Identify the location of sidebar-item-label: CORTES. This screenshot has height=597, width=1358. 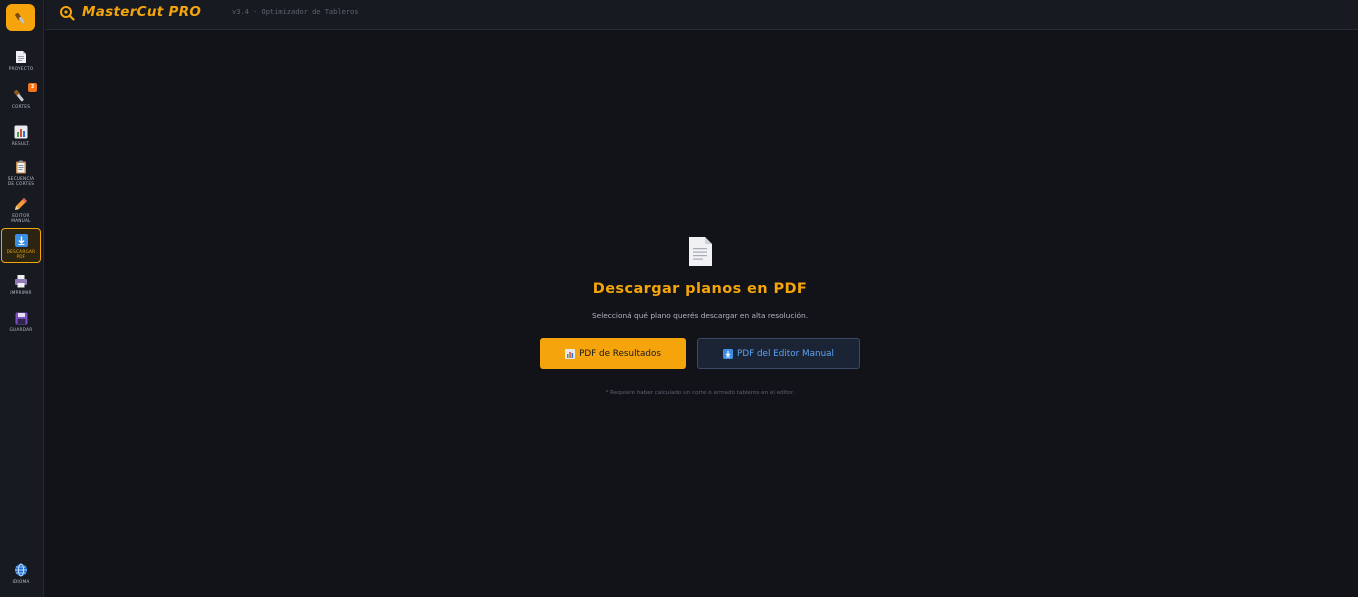
(21, 107).